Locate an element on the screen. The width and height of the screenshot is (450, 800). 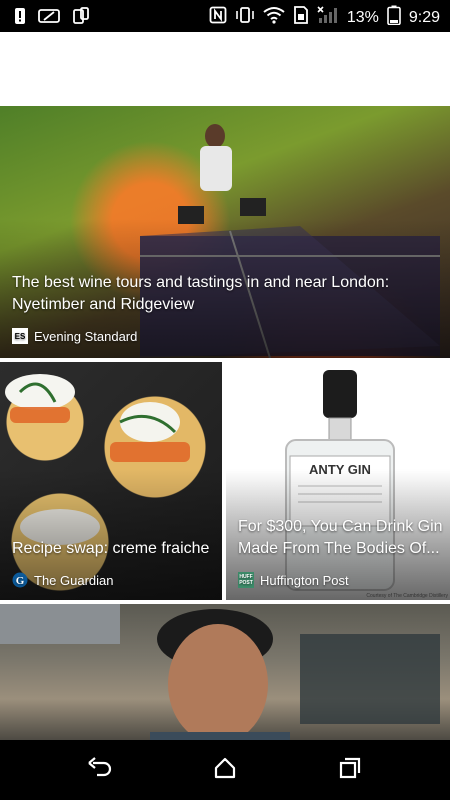
home-button is located at coordinates (225, 770).